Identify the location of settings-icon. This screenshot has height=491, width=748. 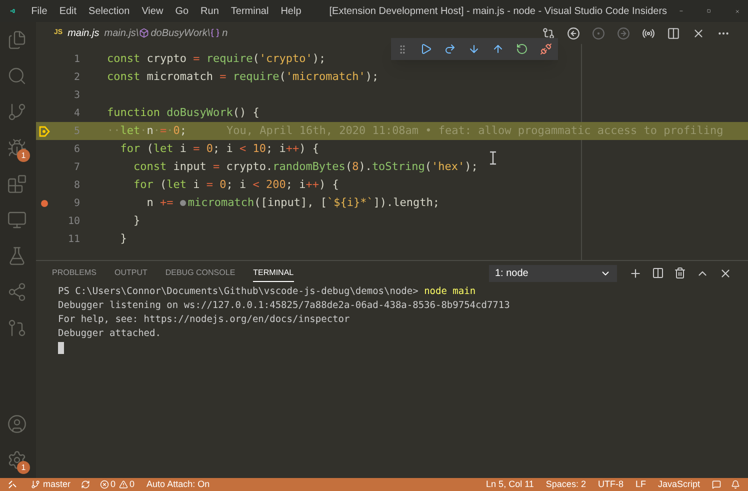
(17, 460).